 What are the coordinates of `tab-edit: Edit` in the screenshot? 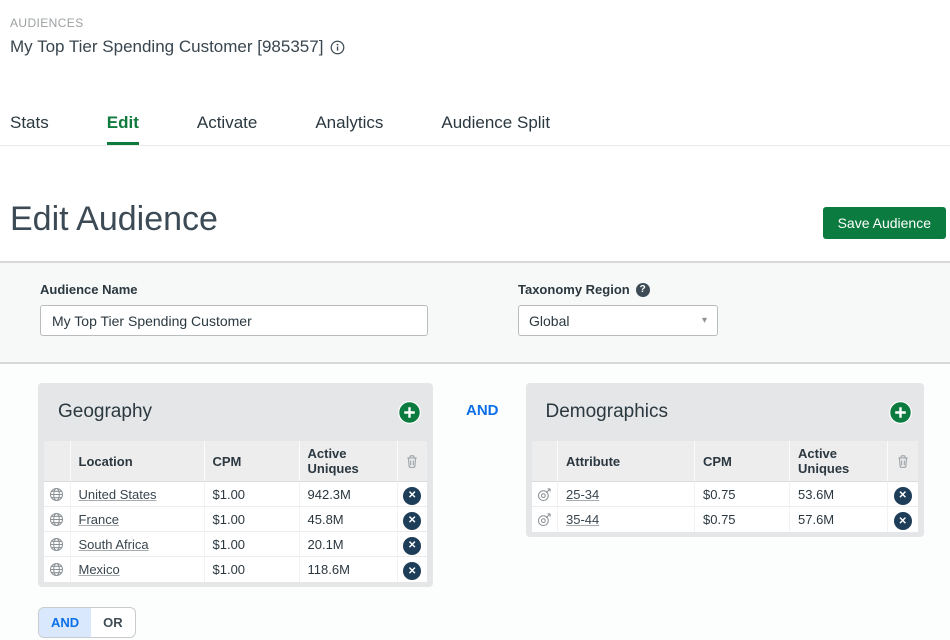 It's located at (122, 123).